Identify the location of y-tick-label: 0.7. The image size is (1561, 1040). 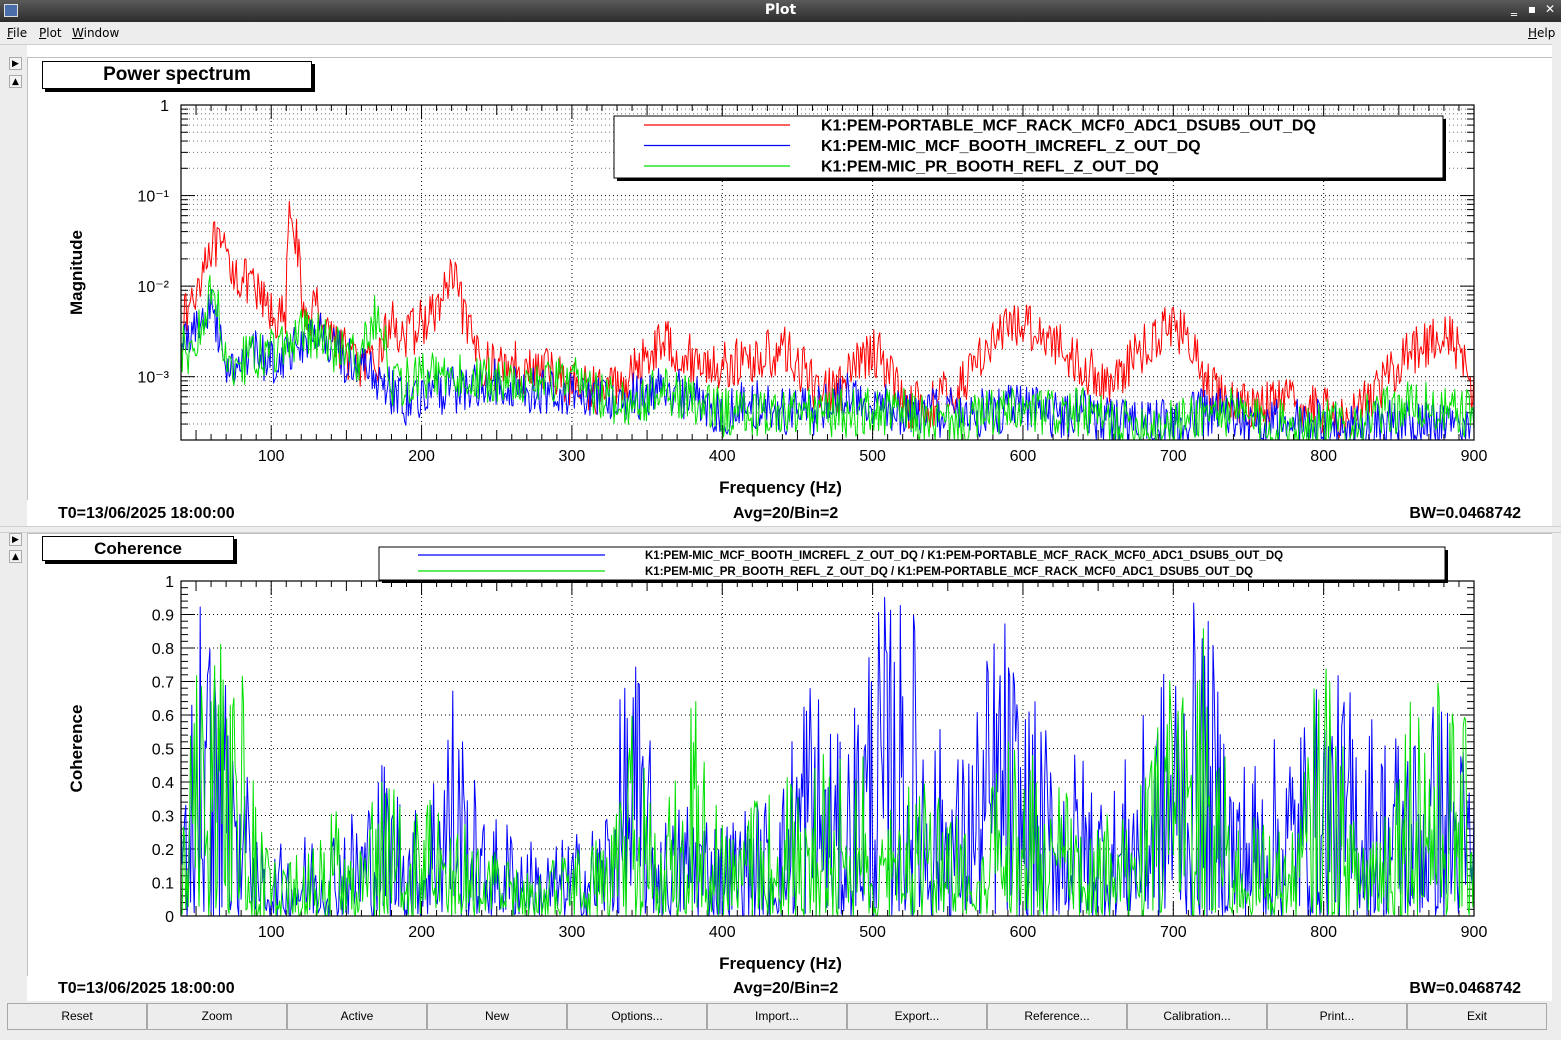
(163, 683).